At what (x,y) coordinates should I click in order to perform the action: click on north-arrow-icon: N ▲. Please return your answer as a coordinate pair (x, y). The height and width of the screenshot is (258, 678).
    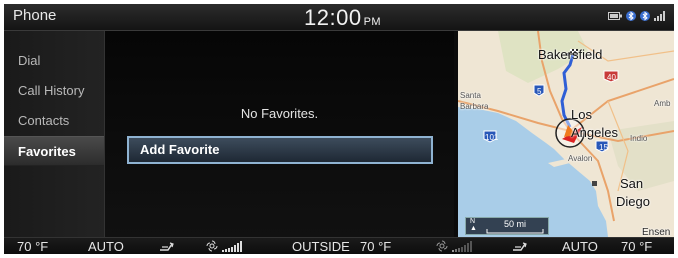
    Looking at the image, I should click on (473, 225).